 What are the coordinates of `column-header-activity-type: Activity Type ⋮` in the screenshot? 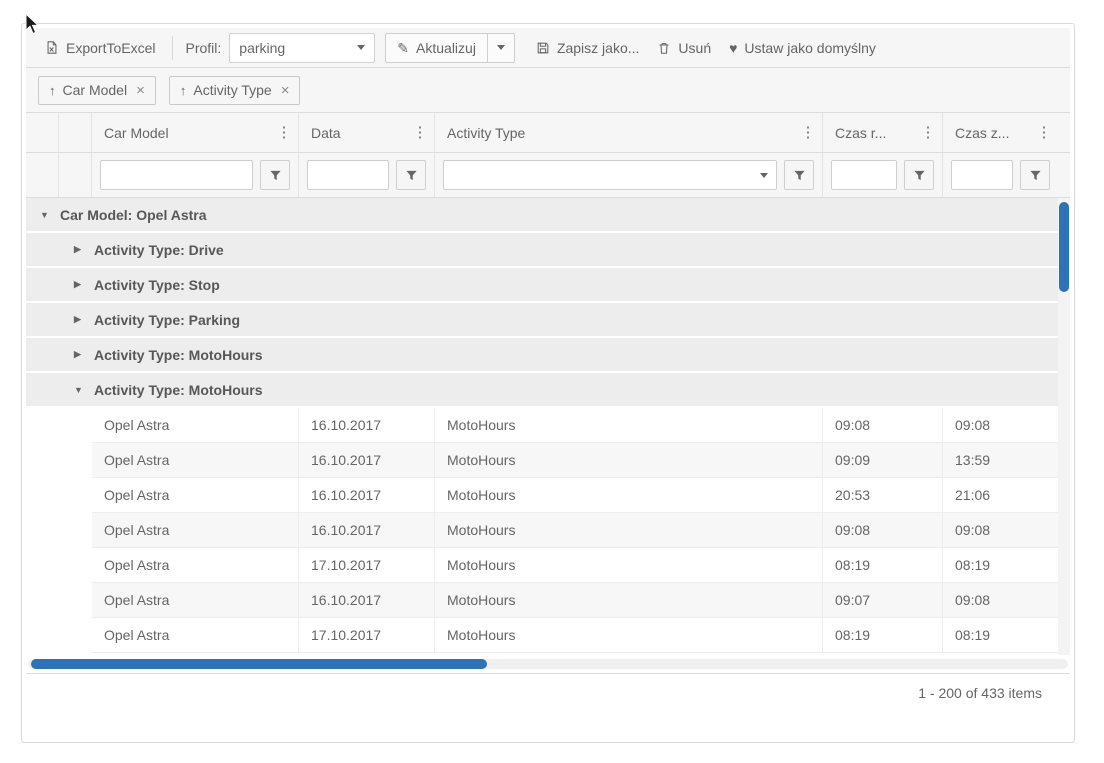 It's located at (629, 132).